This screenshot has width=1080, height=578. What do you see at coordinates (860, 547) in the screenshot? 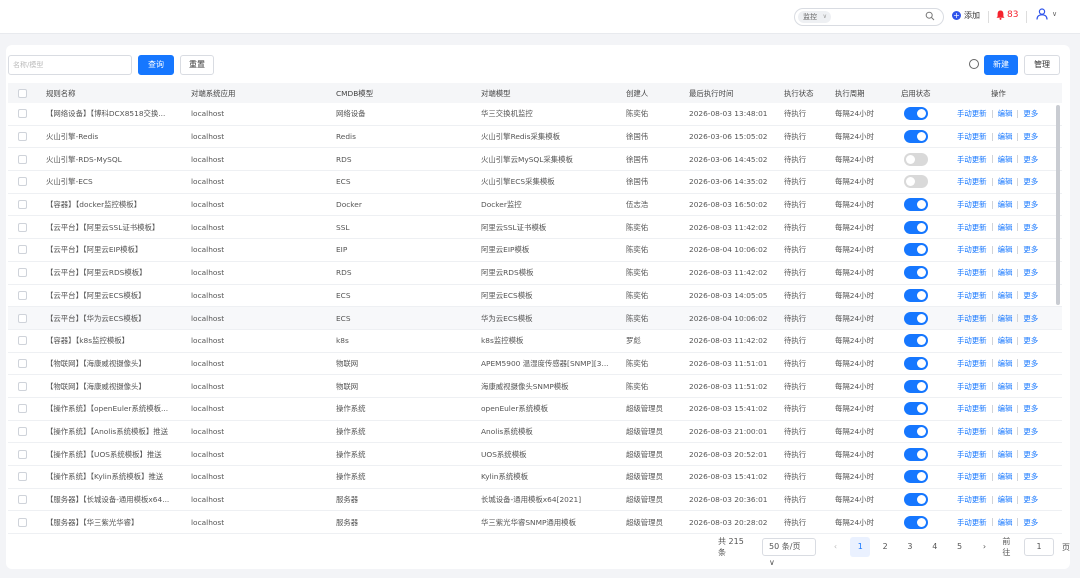
I see `page-1: 1` at bounding box center [860, 547].